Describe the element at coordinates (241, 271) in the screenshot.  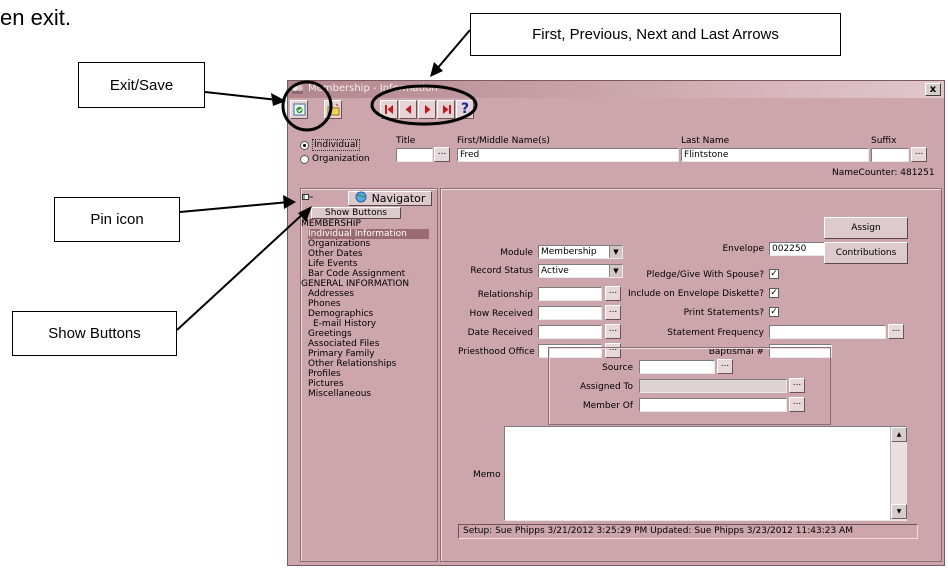
I see `show-buttons-arrow-line` at that location.